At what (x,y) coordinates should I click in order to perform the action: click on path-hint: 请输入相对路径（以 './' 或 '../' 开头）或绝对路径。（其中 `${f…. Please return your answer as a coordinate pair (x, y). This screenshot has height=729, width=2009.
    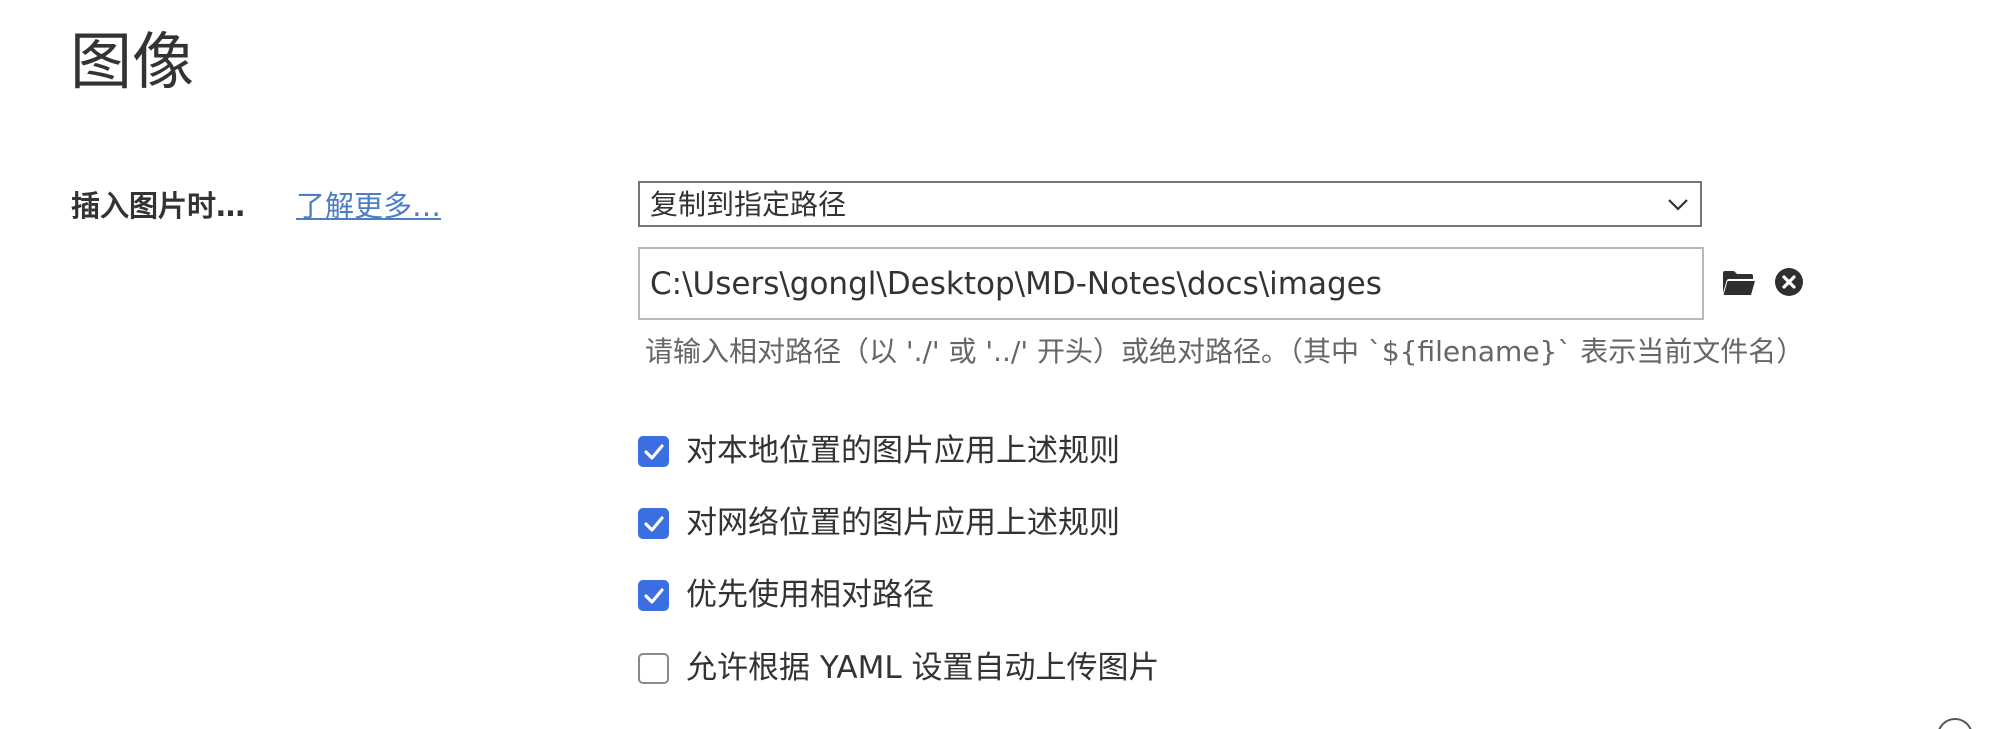
    Looking at the image, I should click on (1225, 351).